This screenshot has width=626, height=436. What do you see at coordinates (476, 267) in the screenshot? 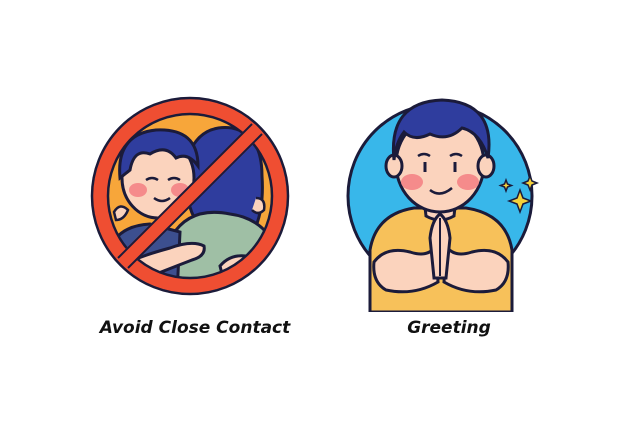
I see `right-arm` at bounding box center [476, 267].